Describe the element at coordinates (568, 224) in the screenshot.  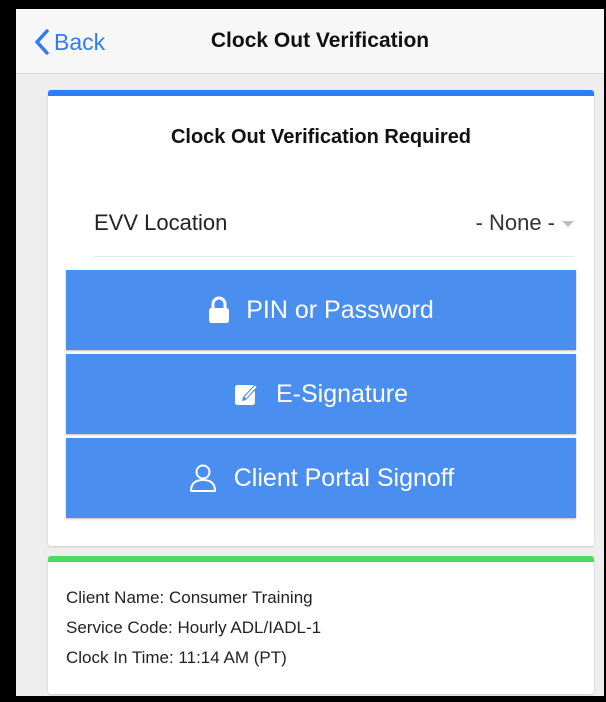
I see `chevron-down-icon` at that location.